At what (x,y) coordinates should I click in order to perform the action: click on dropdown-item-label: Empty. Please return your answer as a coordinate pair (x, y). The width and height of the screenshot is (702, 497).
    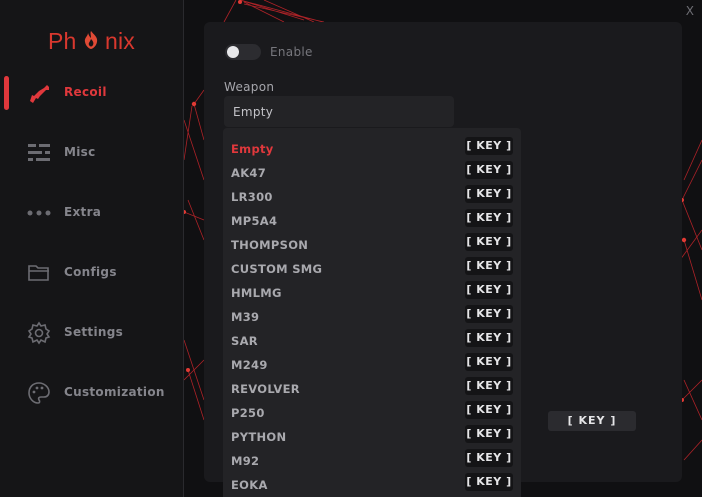
    Looking at the image, I should click on (252, 149).